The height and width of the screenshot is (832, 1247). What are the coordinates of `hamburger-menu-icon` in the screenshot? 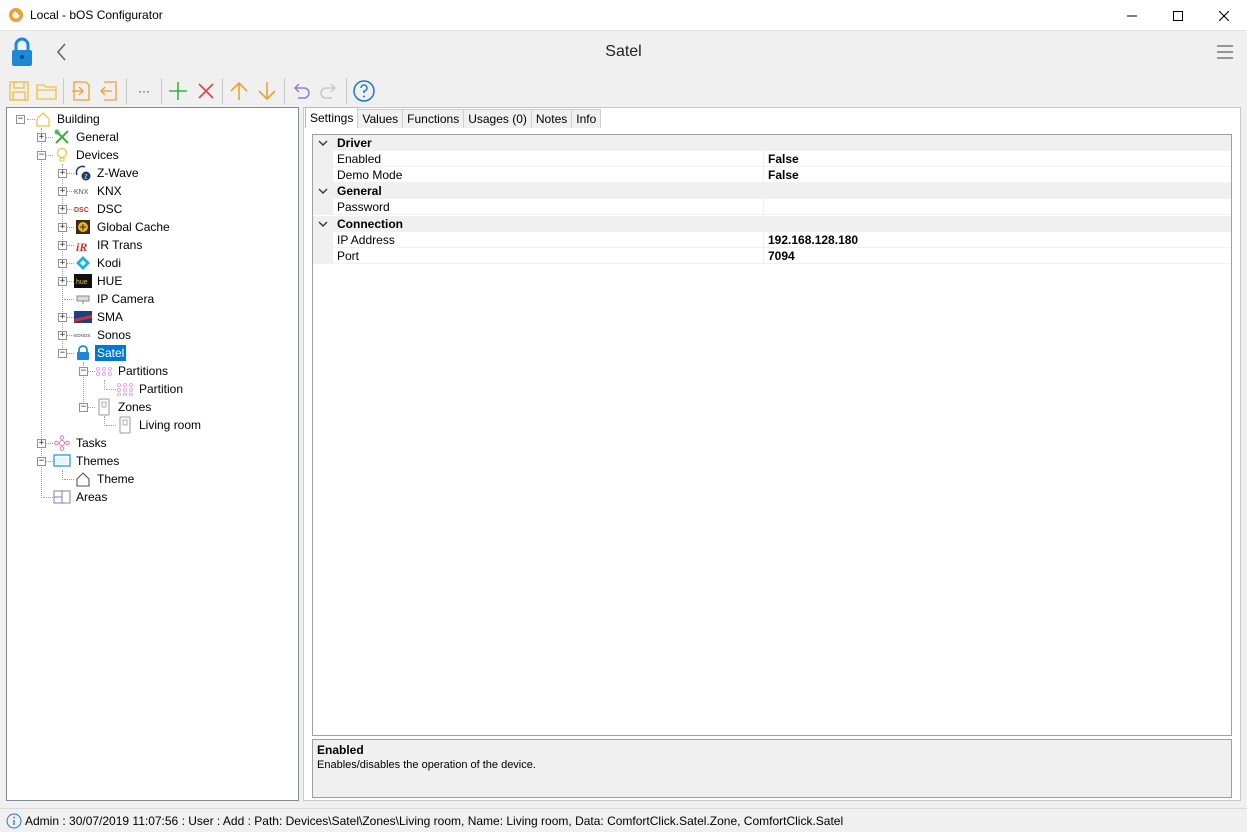 It's located at (1225, 52).